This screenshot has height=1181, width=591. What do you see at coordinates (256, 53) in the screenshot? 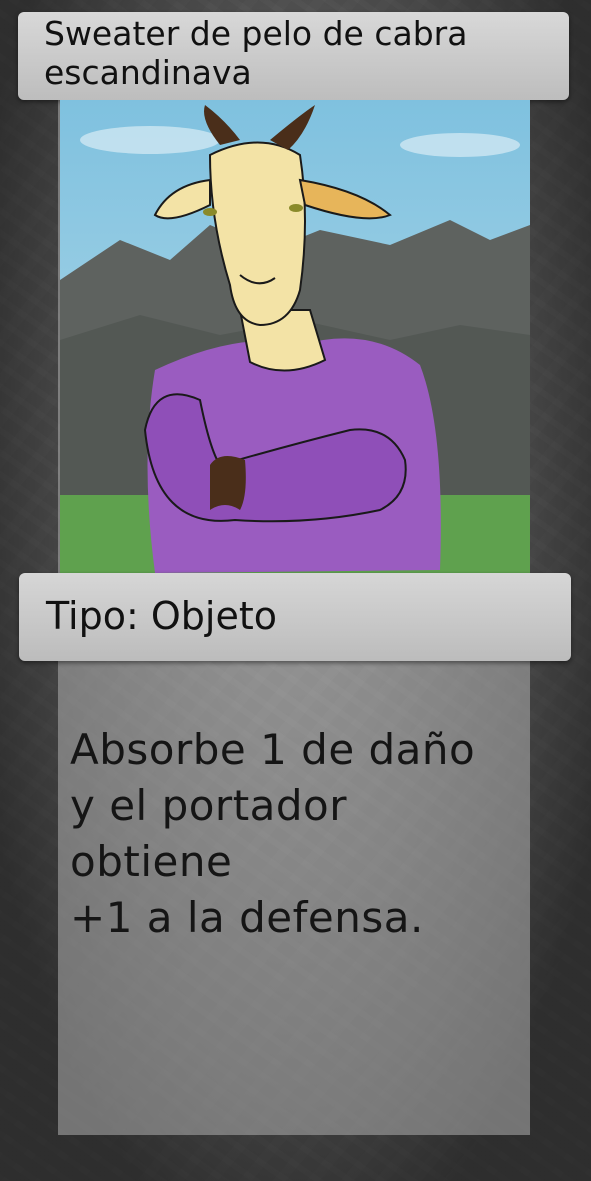
I see `card-title: Sweater de pelo de cabra escandinava` at bounding box center [256, 53].